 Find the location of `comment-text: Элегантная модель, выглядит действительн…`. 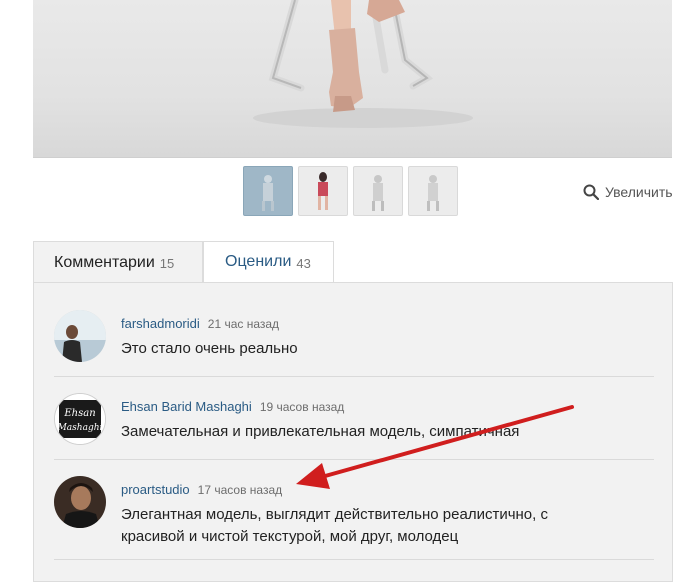

comment-text: Элегантная модель, выглядит действительн… is located at coordinates (334, 525).